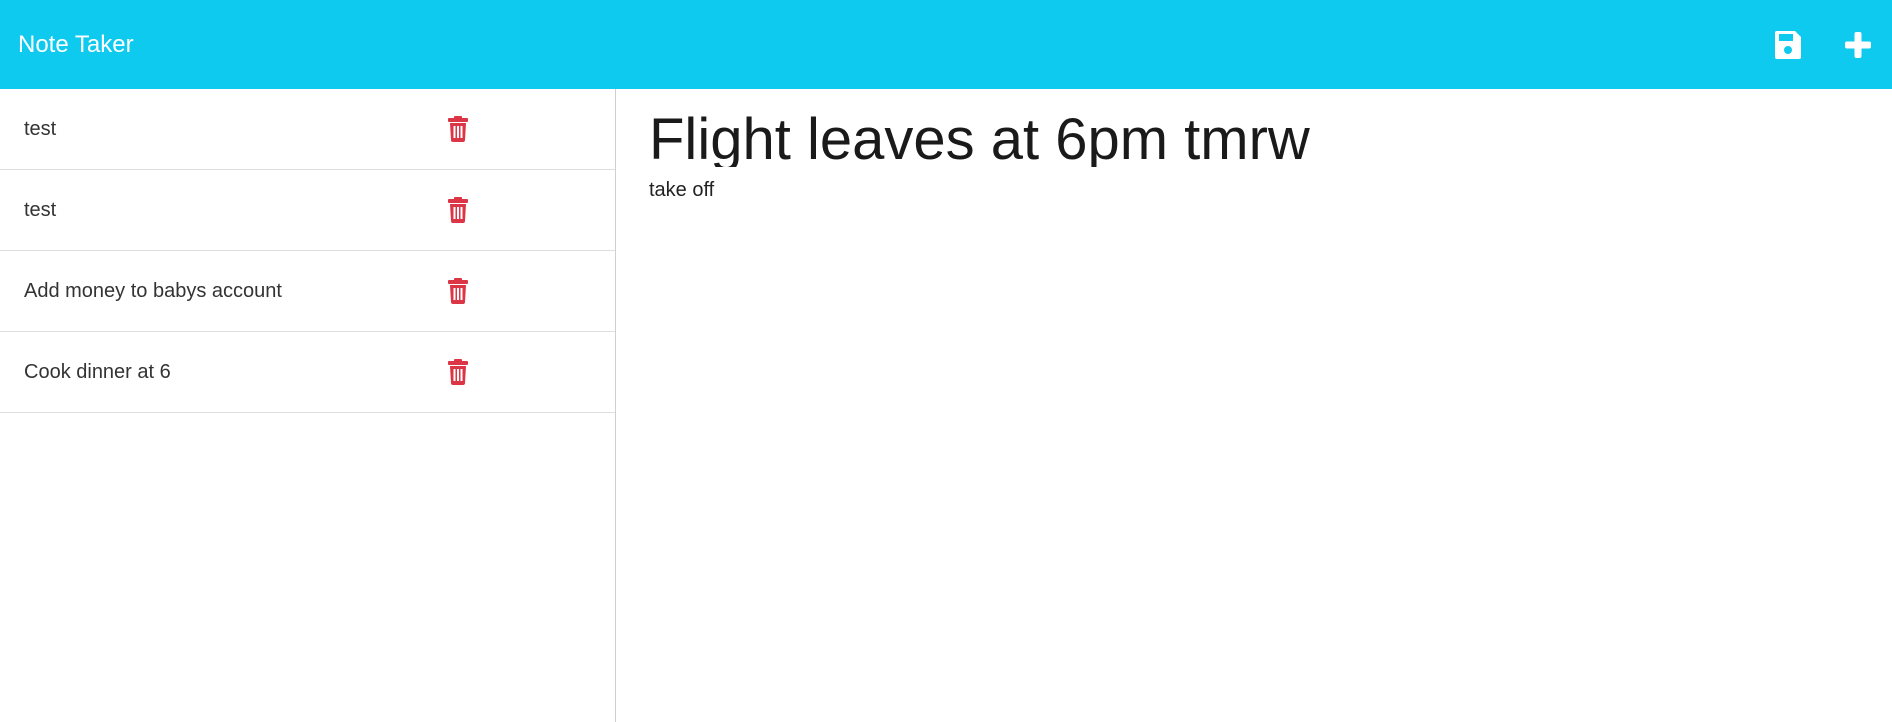 The height and width of the screenshot is (722, 1892). What do you see at coordinates (307, 291) in the screenshot?
I see `list-item: Add money to babys account` at bounding box center [307, 291].